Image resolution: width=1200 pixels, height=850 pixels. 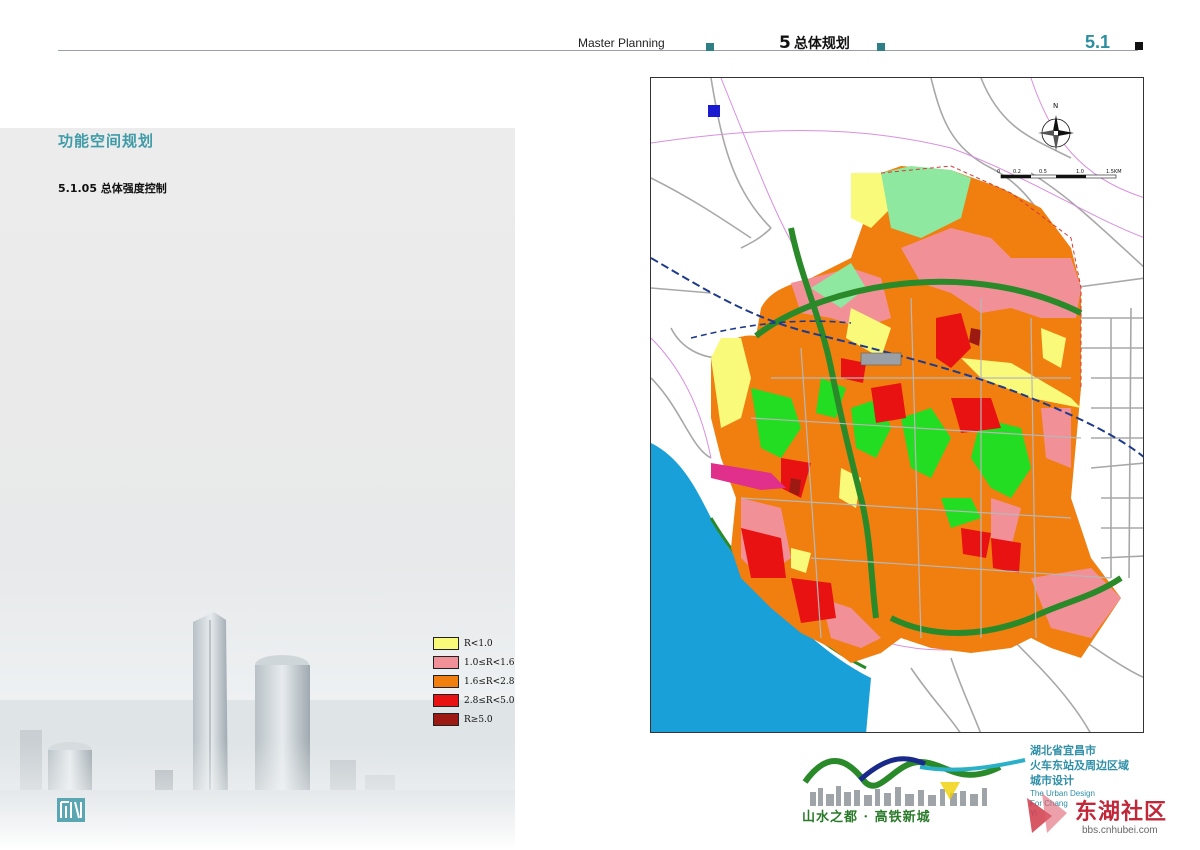 I want to click on header-en-title: Master Planning, so click(x=621, y=43).